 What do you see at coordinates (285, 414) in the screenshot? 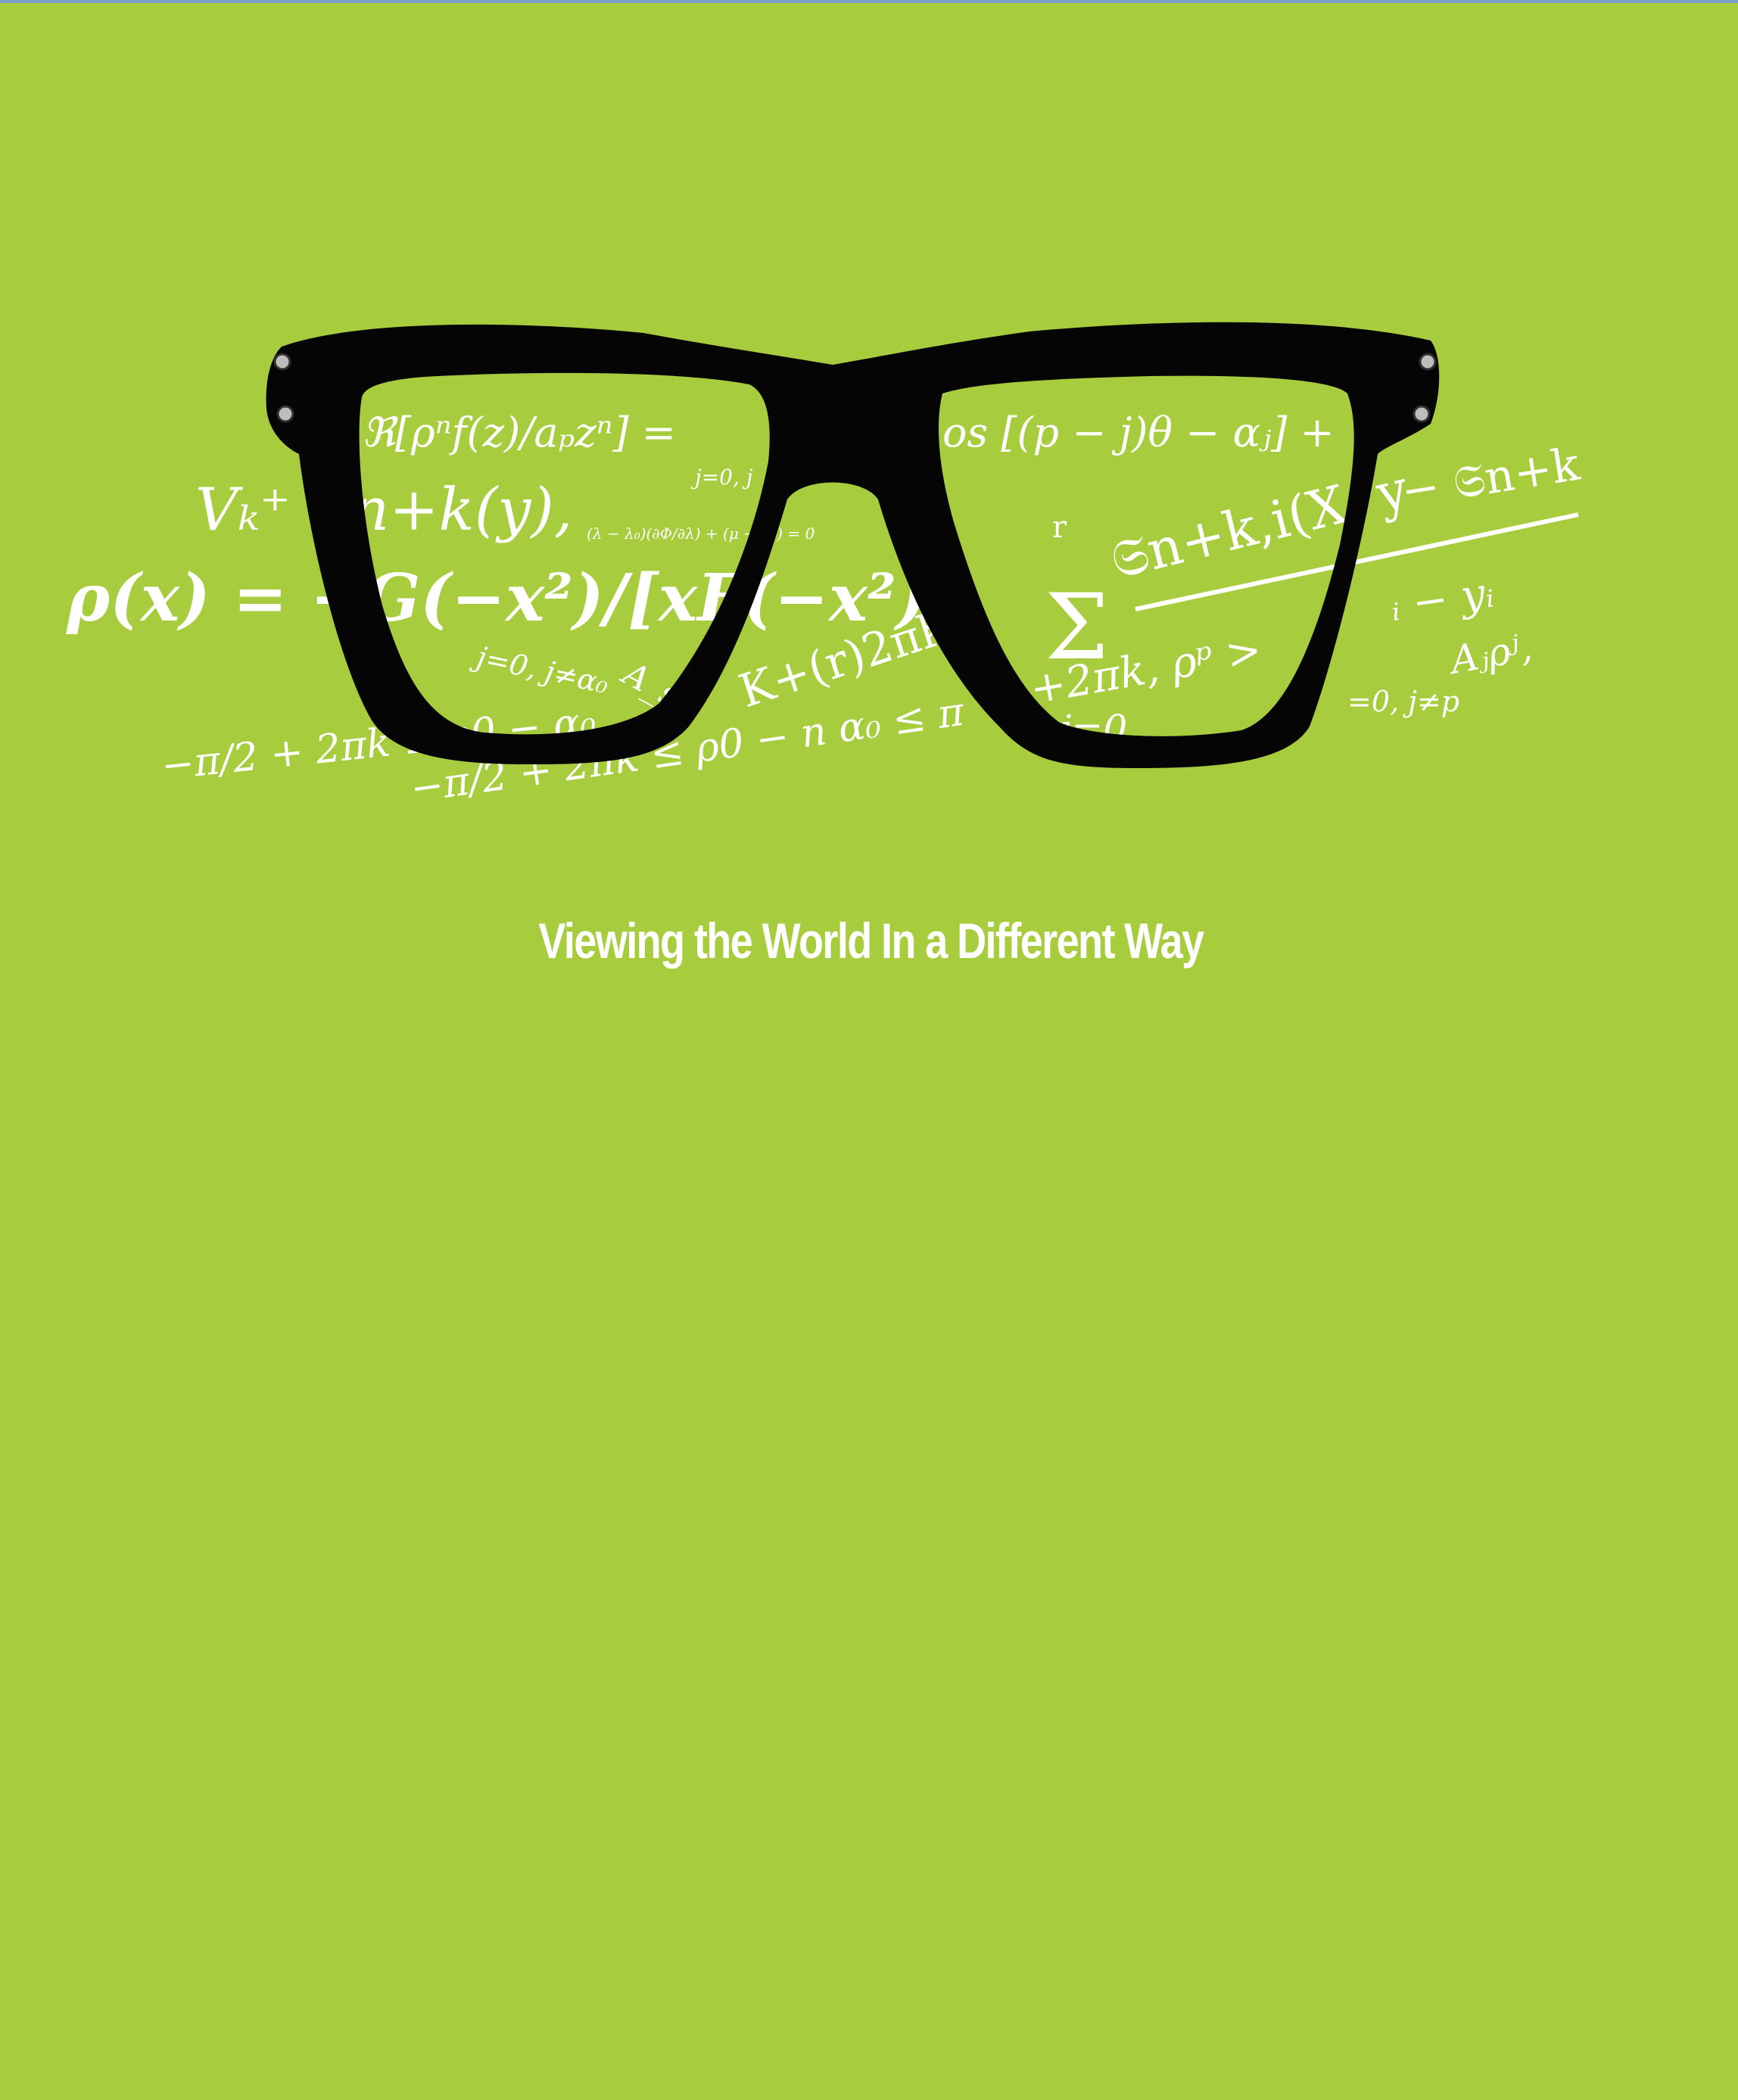
I see `rivet-left-bottom` at bounding box center [285, 414].